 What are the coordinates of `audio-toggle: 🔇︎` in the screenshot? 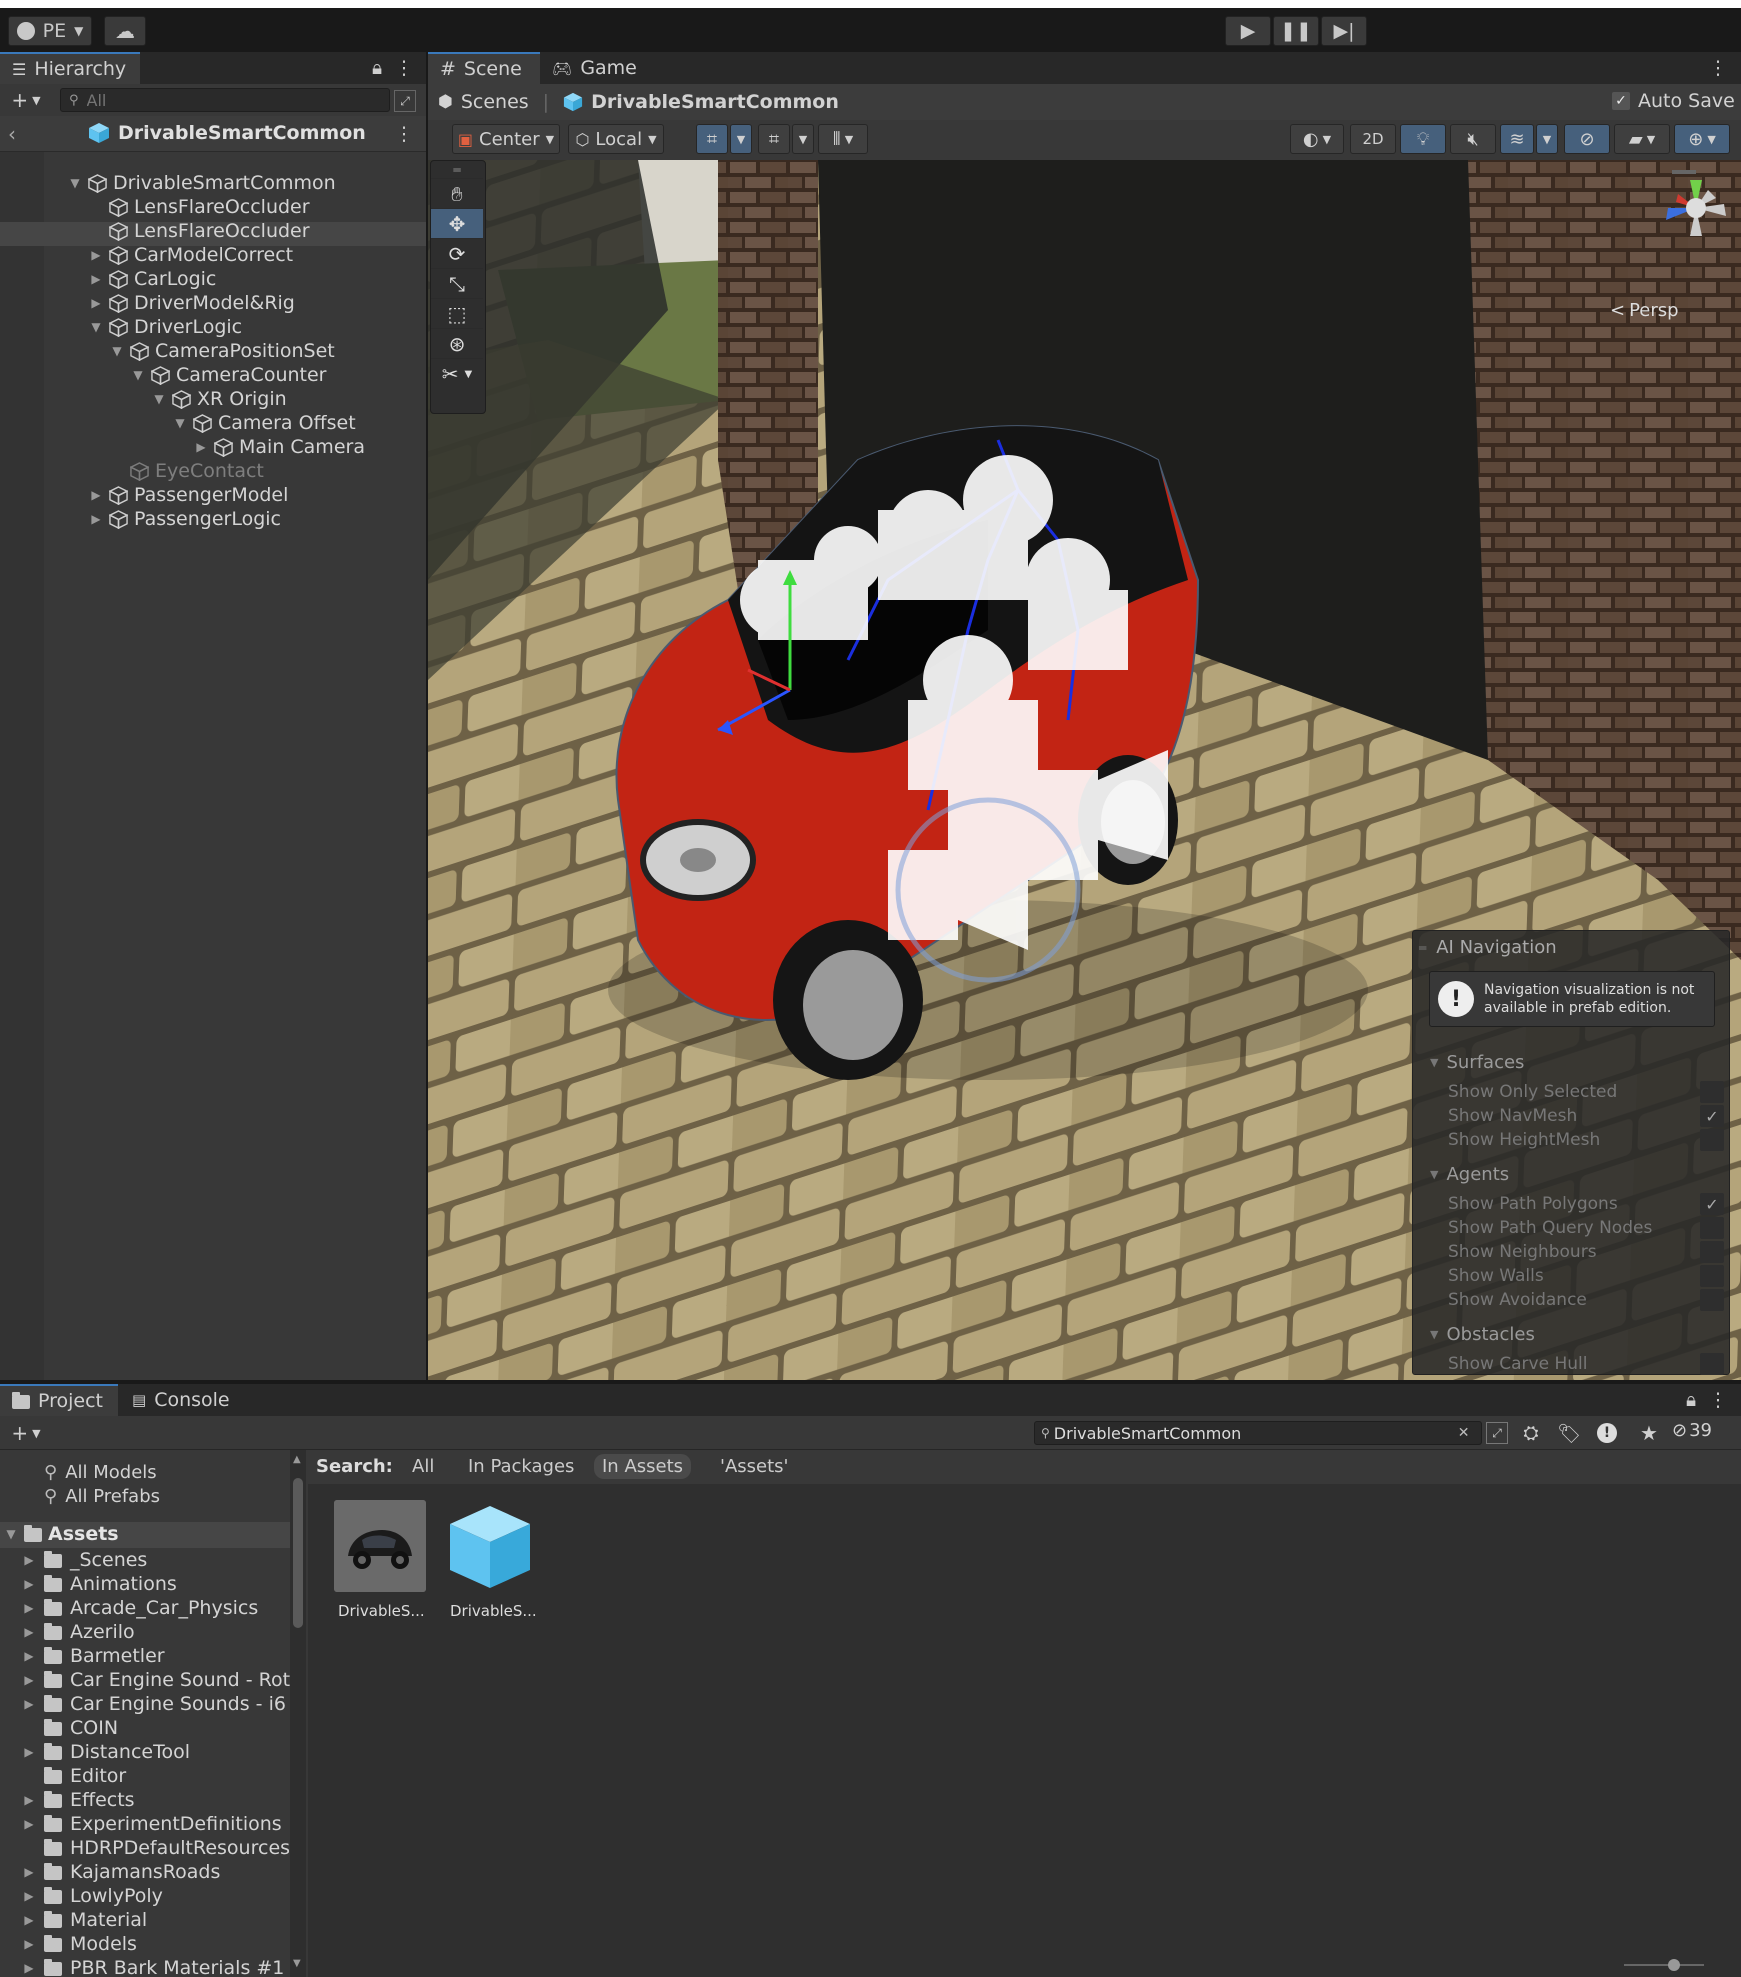 It's located at (1473, 139).